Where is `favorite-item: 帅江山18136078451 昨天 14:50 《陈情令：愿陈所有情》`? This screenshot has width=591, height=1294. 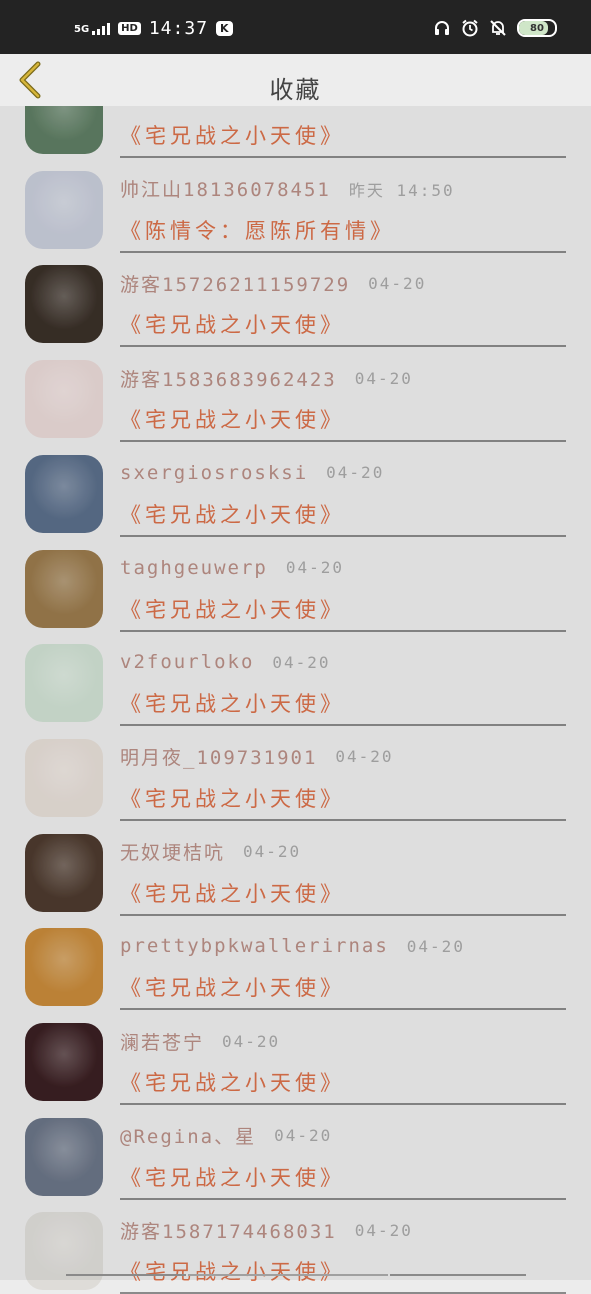 favorite-item: 帅江山18136078451 昨天 14:50 《陈情令：愿陈所有情》 is located at coordinates (295, 205).